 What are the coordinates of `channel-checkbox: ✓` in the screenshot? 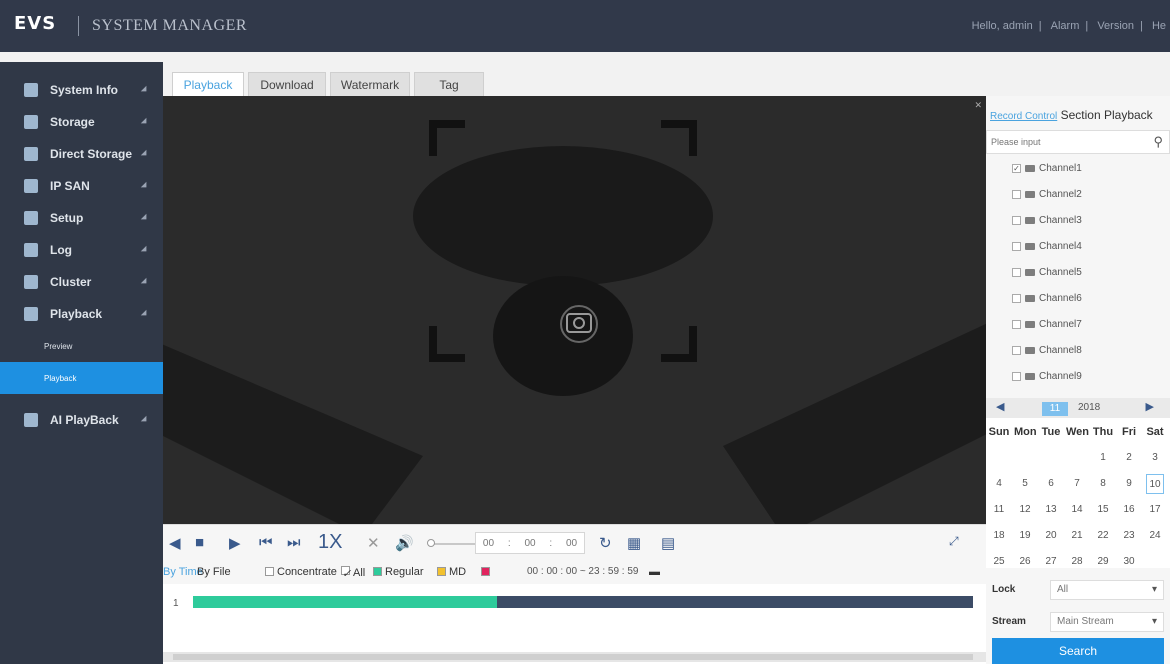 It's located at (1016, 168).